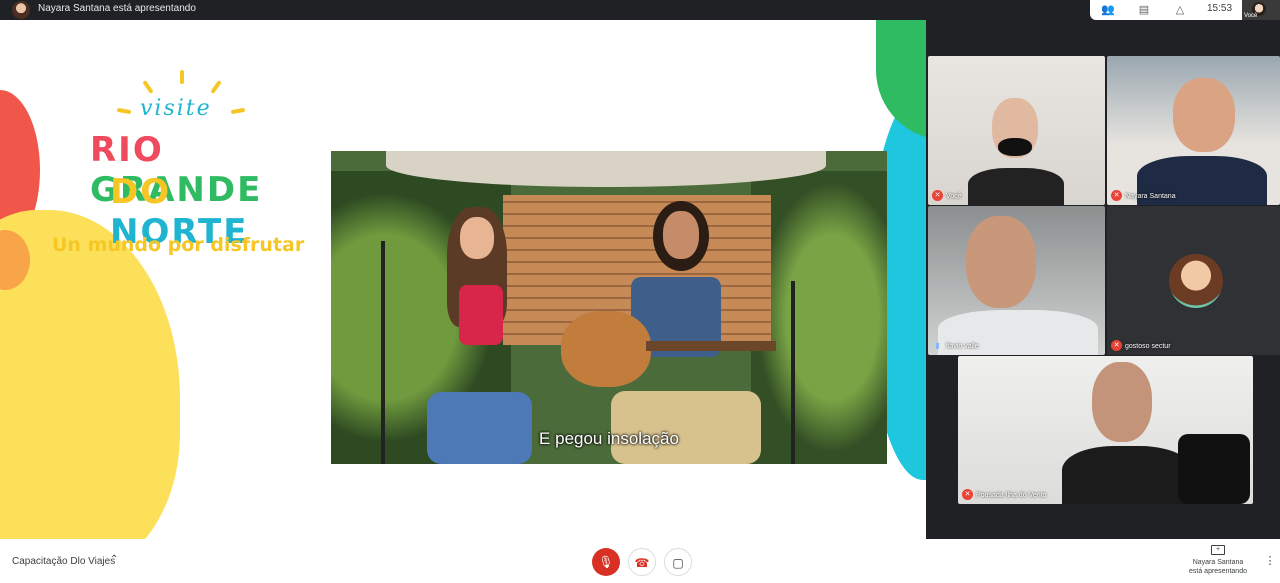  I want to click on singer-woman, so click(482, 335).